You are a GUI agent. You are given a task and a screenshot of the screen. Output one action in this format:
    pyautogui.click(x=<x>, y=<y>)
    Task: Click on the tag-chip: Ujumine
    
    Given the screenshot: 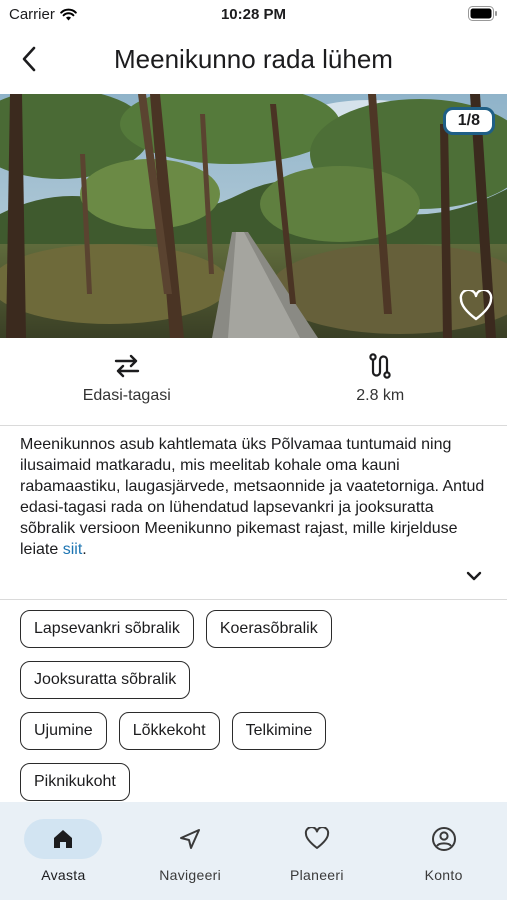 What is the action you would take?
    pyautogui.click(x=63, y=731)
    